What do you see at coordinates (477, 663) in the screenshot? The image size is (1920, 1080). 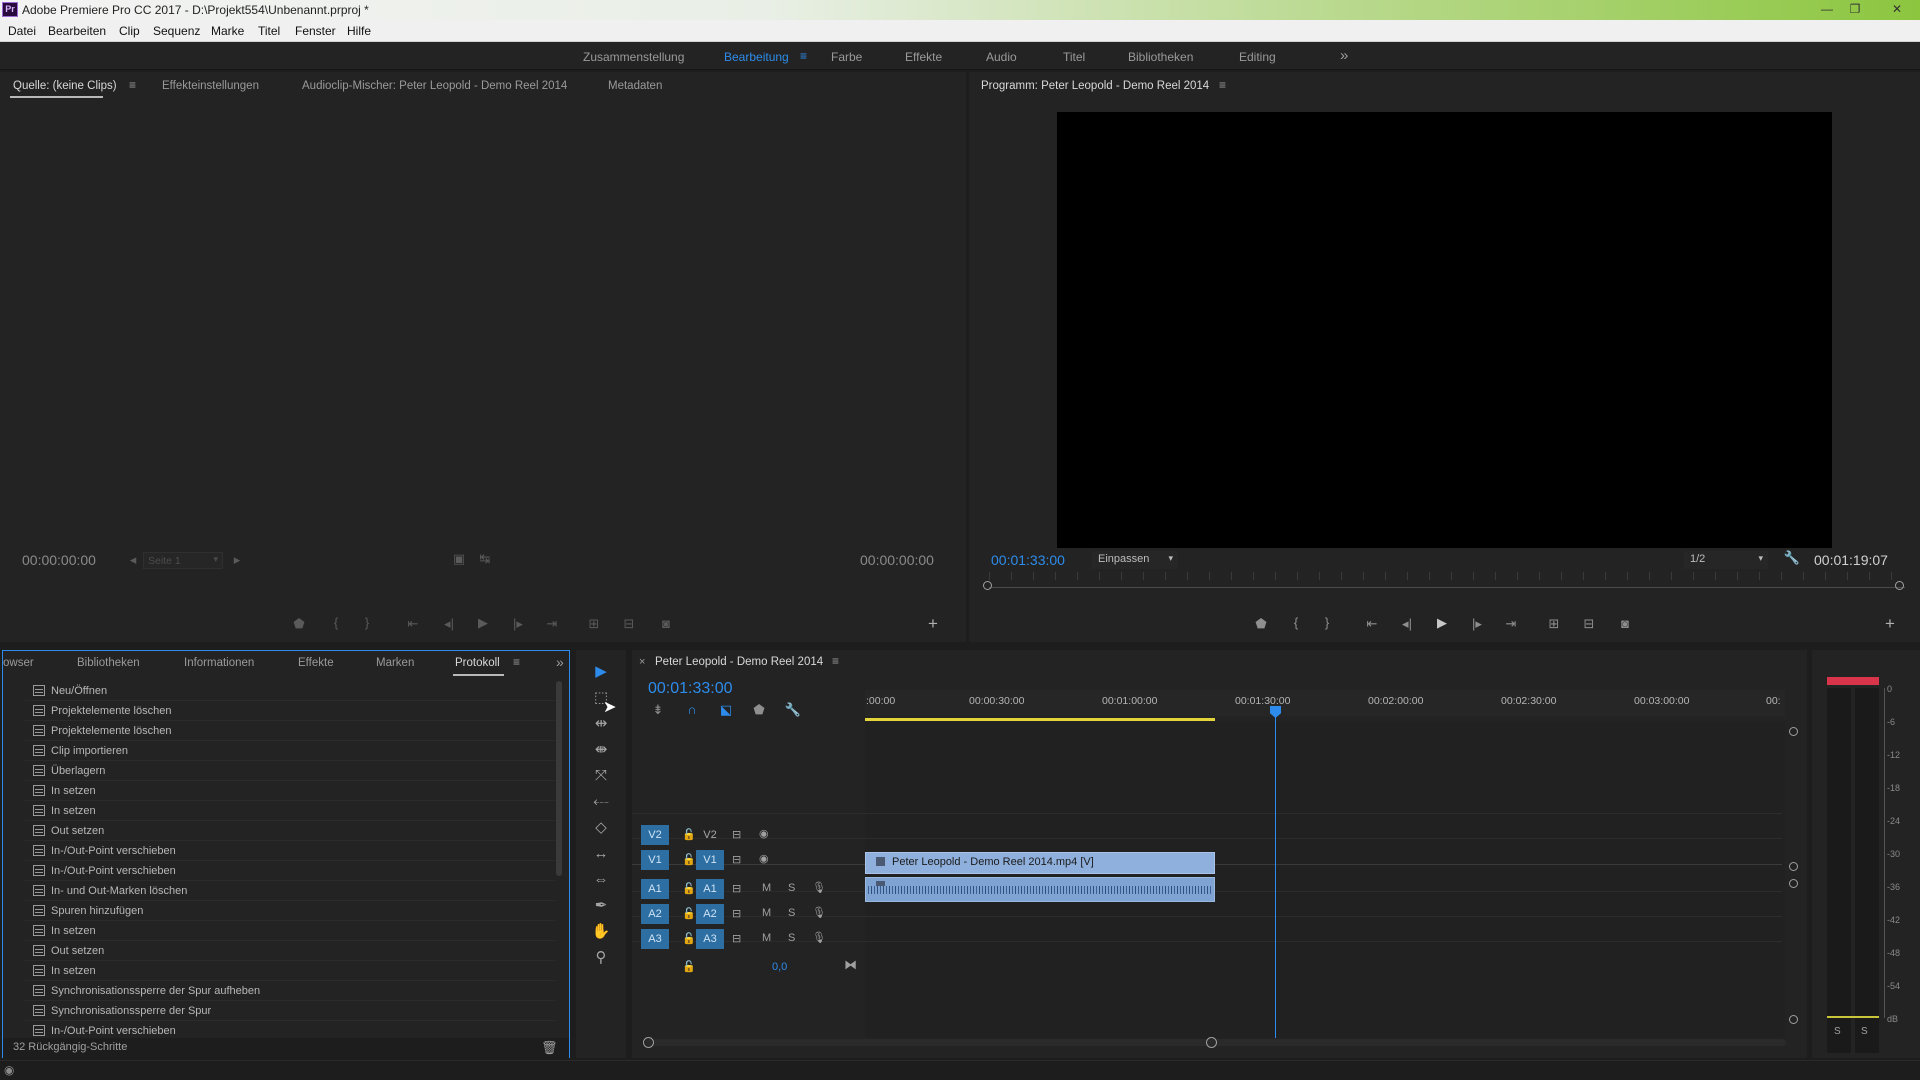 I see `tab-history: Protokoll` at bounding box center [477, 663].